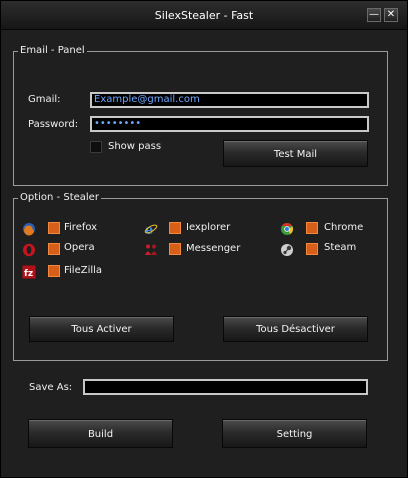  Describe the element at coordinates (340, 247) in the screenshot. I see `steam-label: Steam` at that location.